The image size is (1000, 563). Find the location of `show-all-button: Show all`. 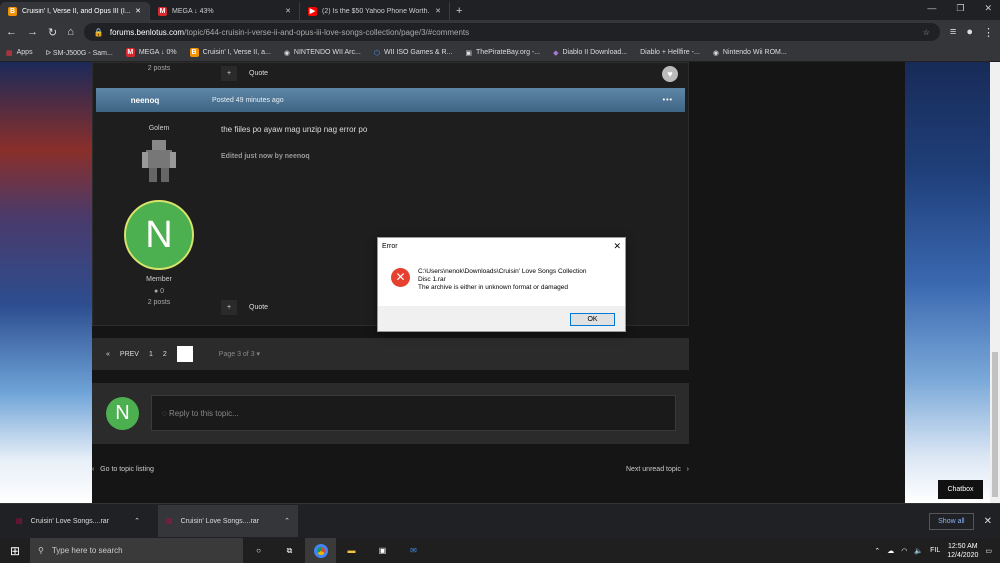

show-all-button: Show all is located at coordinates (951, 521).